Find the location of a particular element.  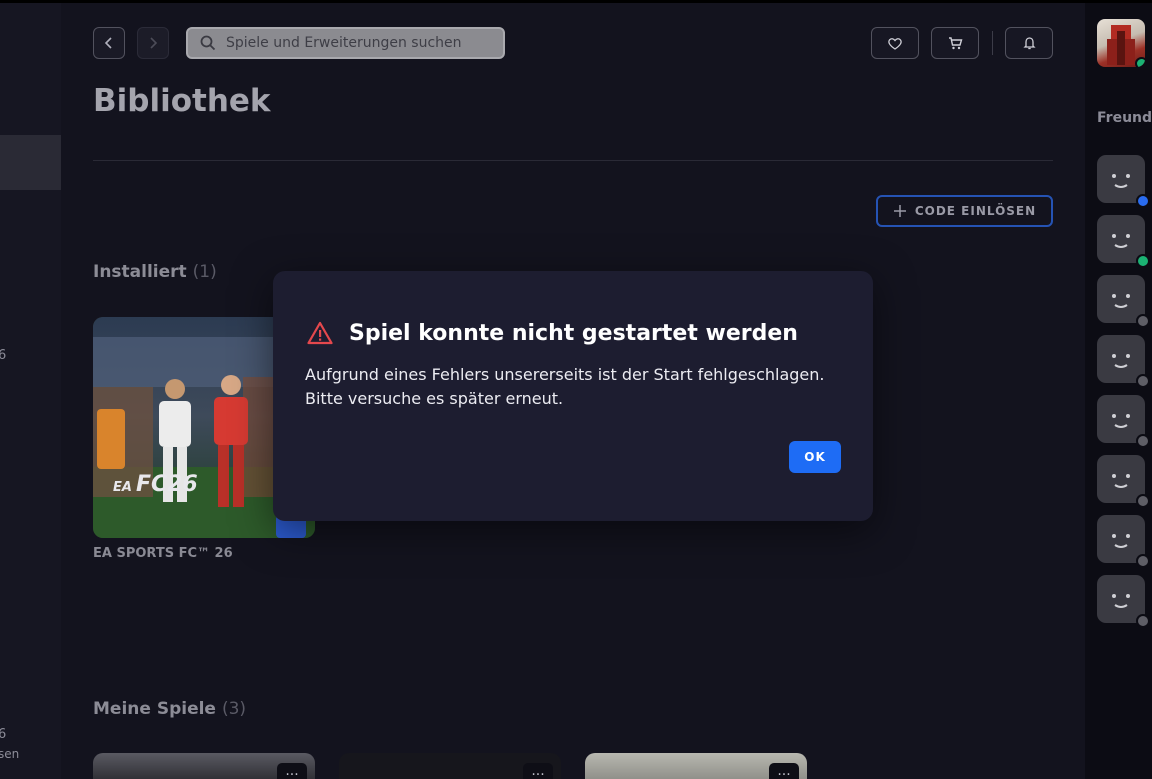

redeem-code-button: CODE EINLÖSEN is located at coordinates (964, 211).